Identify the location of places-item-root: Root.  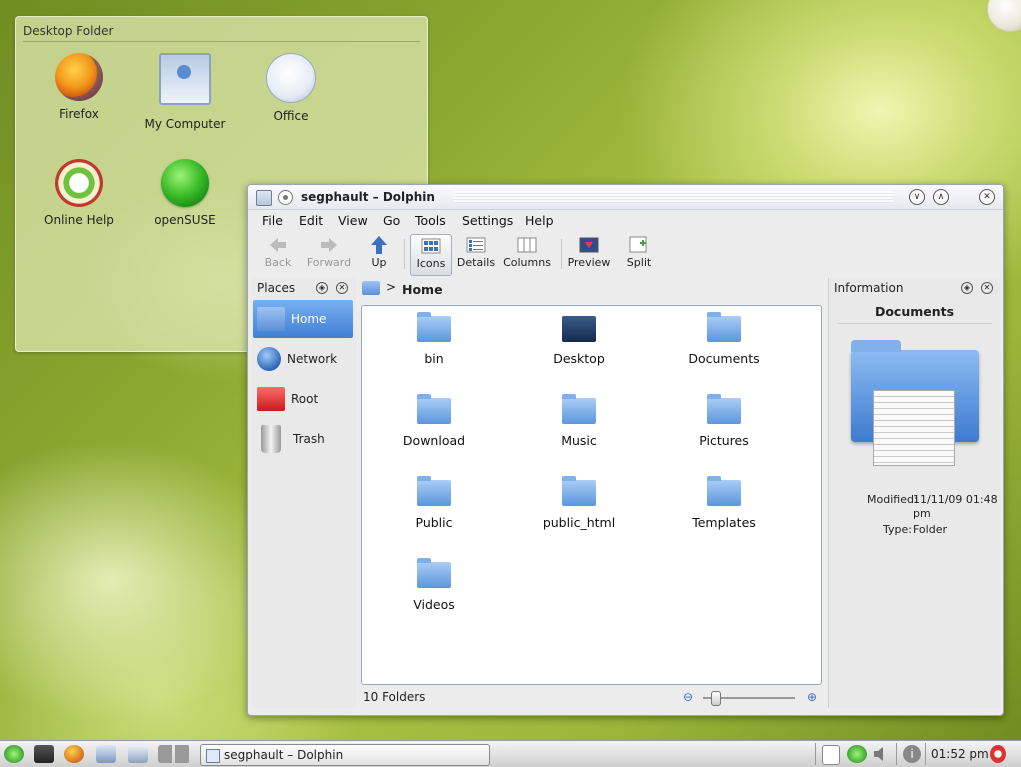
(303, 399).